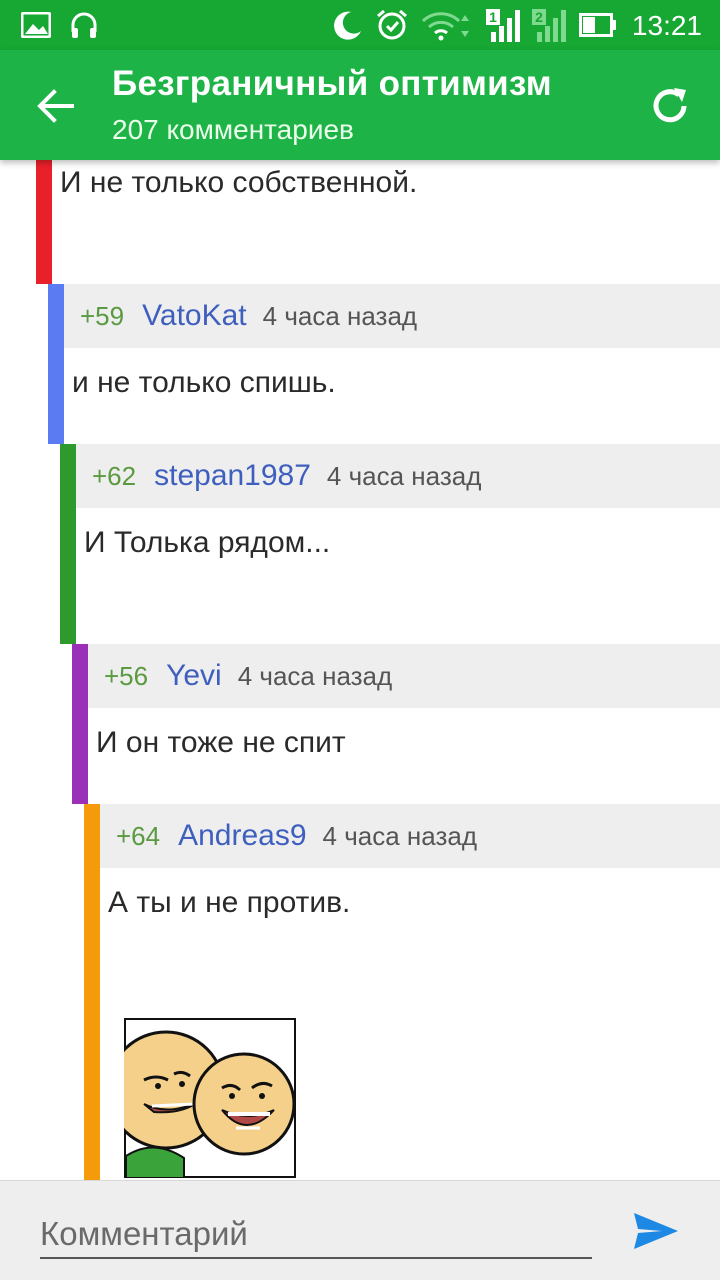 The height and width of the screenshot is (1280, 720). What do you see at coordinates (404, 676) in the screenshot?
I see `comment-header: +56 Yevi 4 часа назад` at bounding box center [404, 676].